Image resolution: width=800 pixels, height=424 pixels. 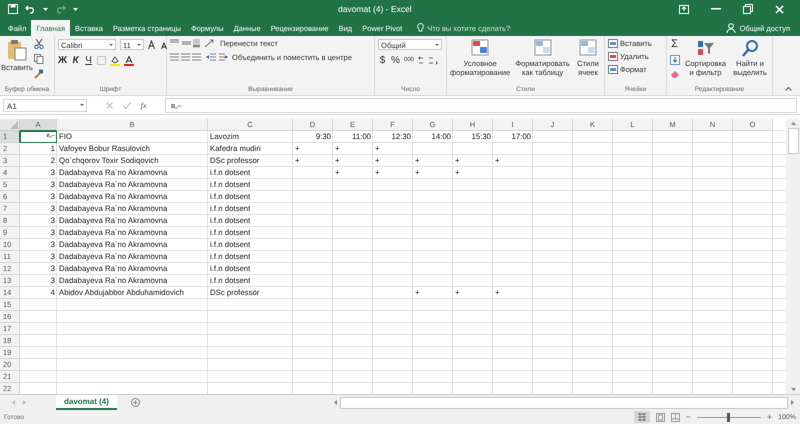 What do you see at coordinates (788, 89) in the screenshot?
I see `collapse-ribbon-icon` at bounding box center [788, 89].